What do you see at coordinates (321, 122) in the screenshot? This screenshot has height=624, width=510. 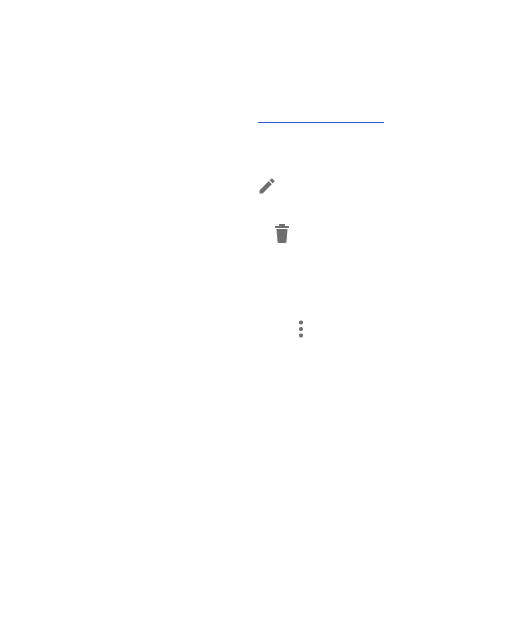 I see `link-underline` at bounding box center [321, 122].